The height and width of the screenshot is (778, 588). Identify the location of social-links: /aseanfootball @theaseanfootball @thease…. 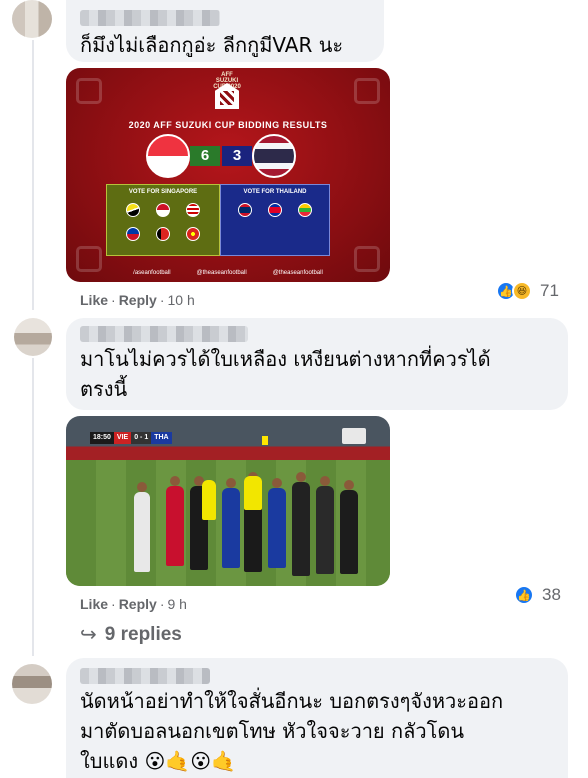
(228, 273).